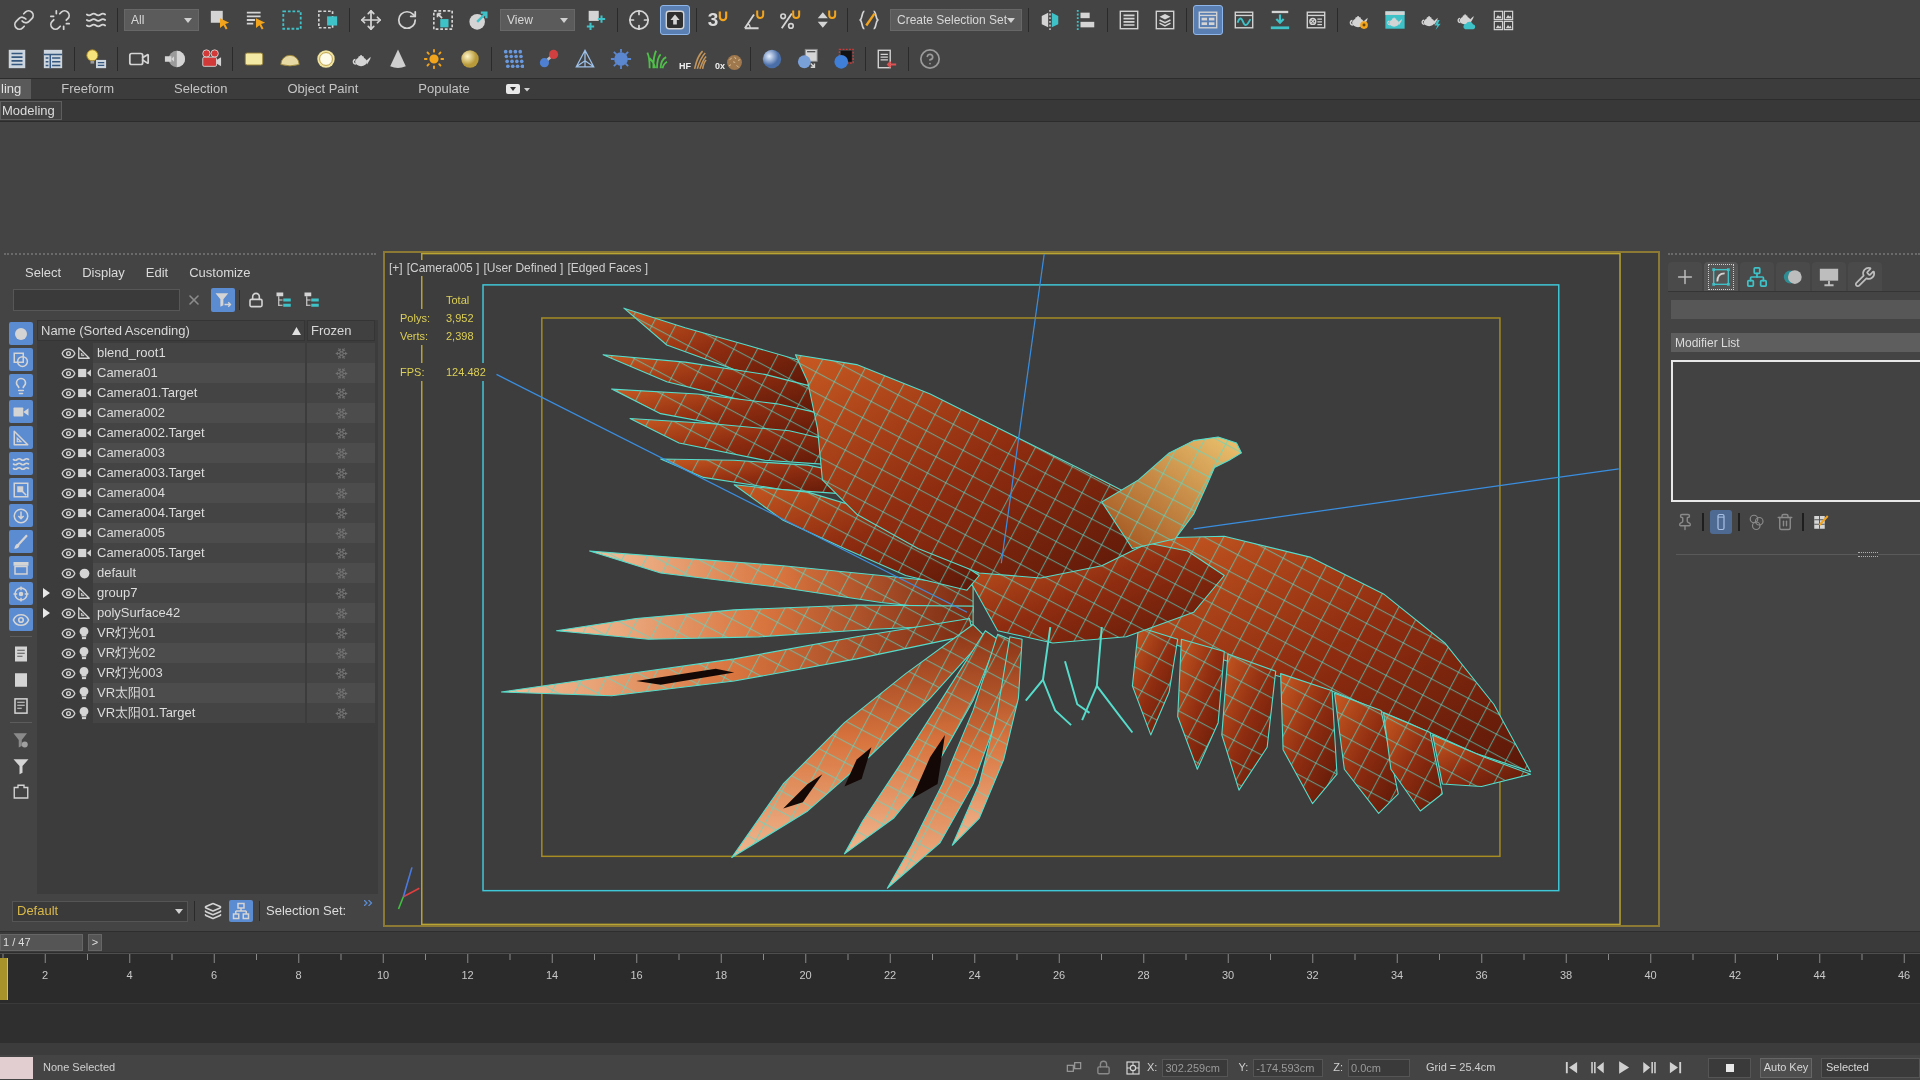 This screenshot has width=1920, height=1080. I want to click on menu-item: Display, so click(103, 273).